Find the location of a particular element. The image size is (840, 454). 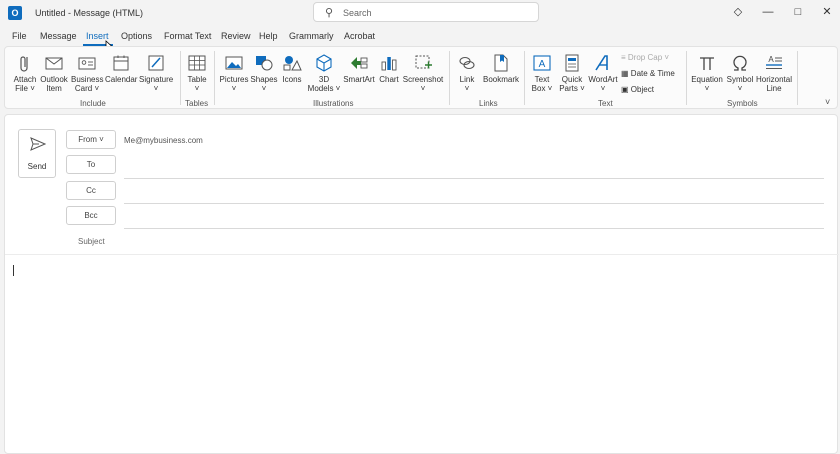

wordart-icon is located at coordinates (601, 63).